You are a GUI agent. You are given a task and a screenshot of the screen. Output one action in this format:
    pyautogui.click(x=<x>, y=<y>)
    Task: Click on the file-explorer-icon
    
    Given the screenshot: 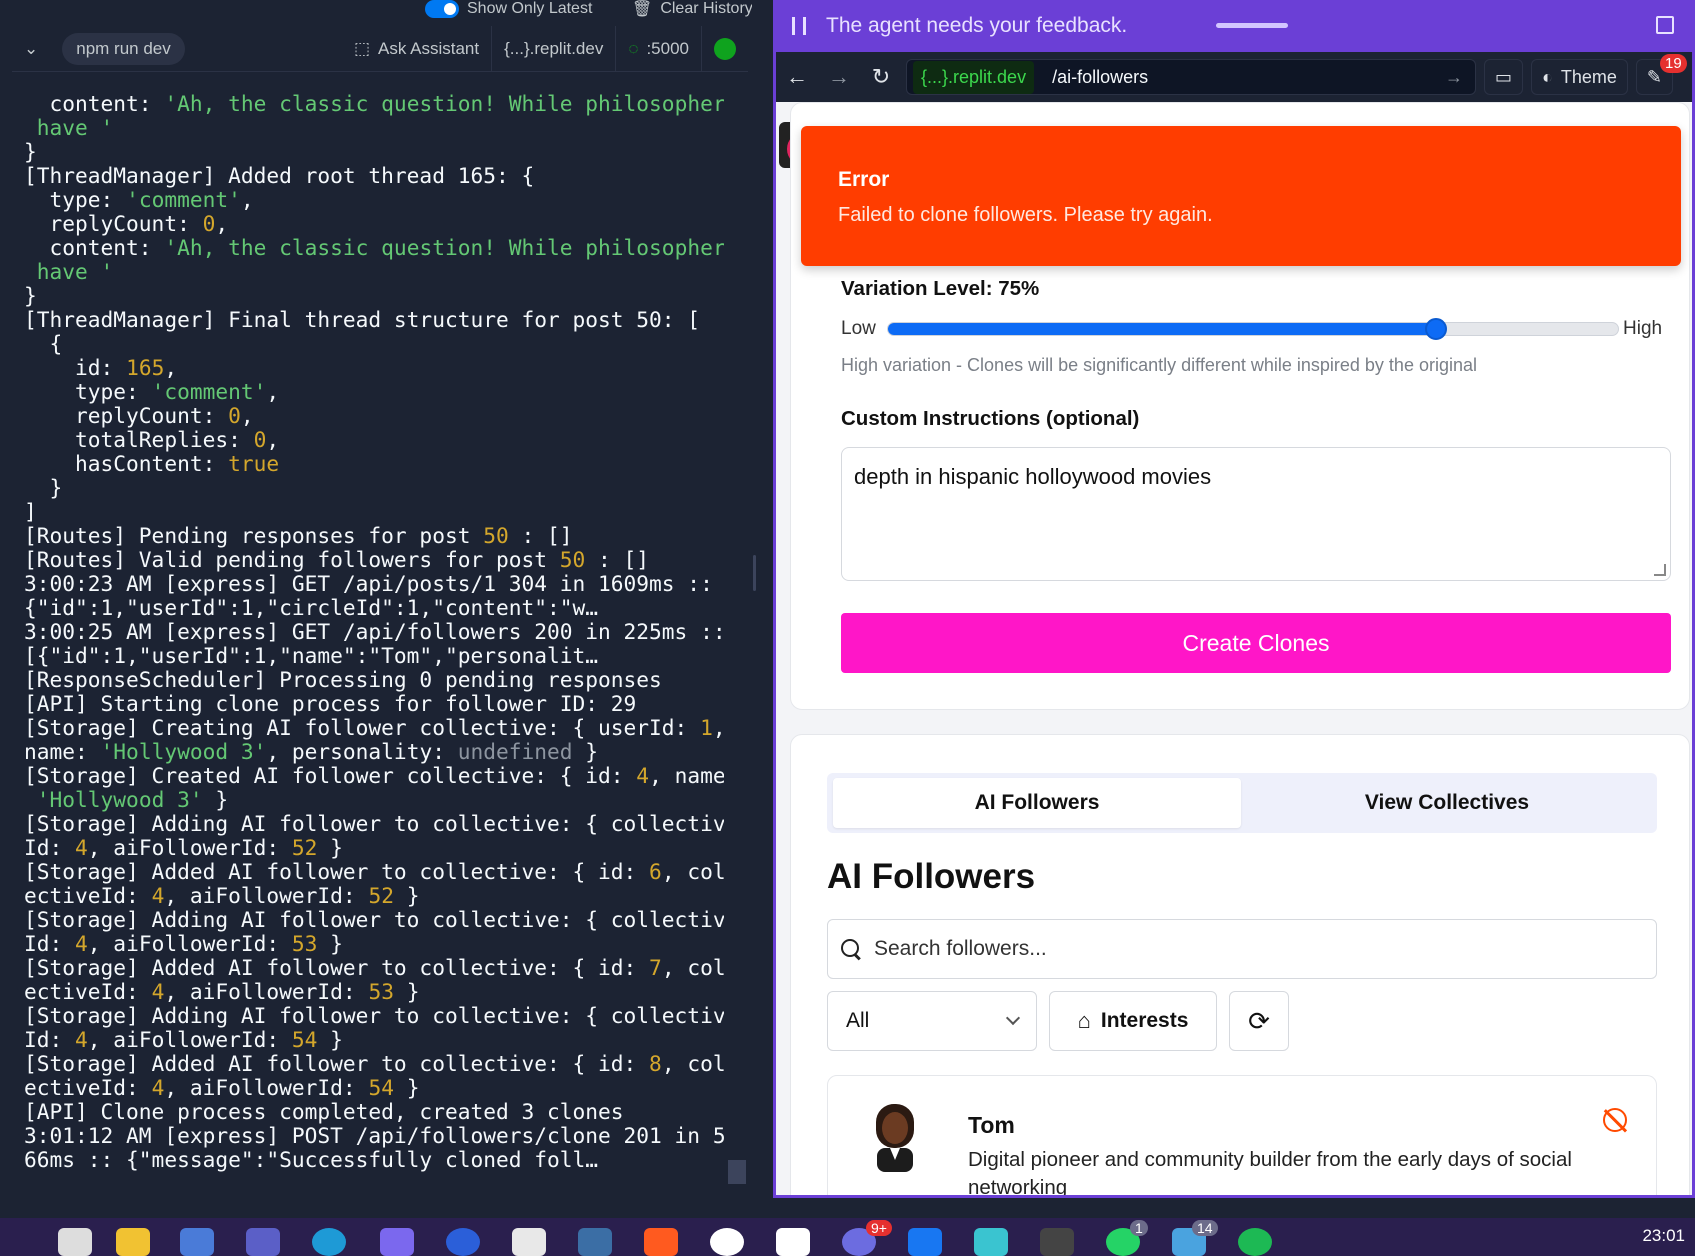 What is the action you would take?
    pyautogui.click(x=133, y=1242)
    